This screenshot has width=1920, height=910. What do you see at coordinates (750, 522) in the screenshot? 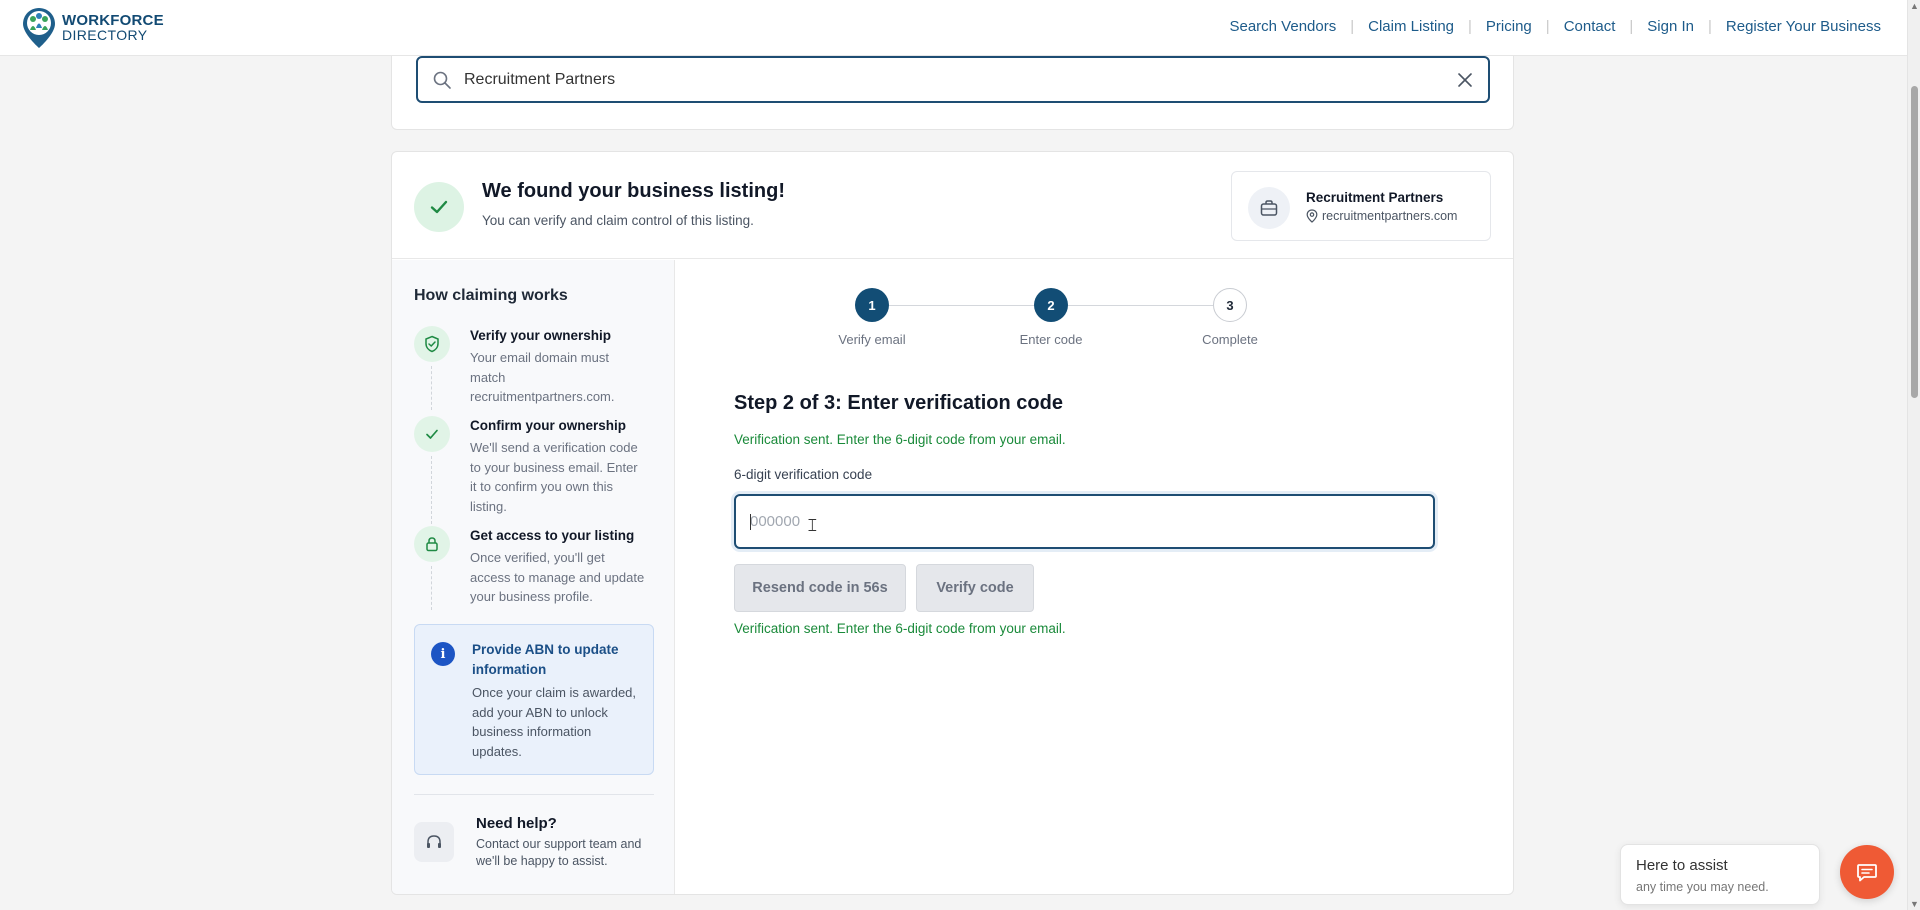
I see `text-caret` at bounding box center [750, 522].